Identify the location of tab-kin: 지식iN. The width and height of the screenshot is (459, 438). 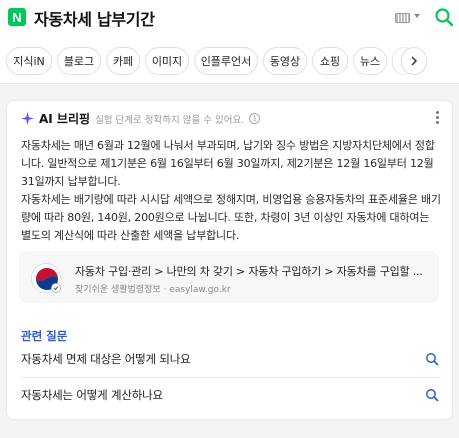
(29, 61).